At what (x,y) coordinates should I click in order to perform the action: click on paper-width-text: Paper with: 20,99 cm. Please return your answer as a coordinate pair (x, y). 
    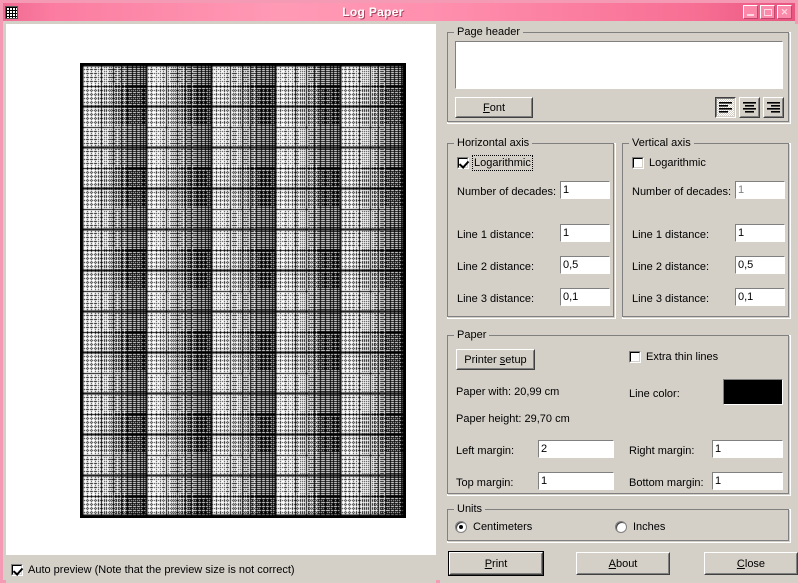
    Looking at the image, I should click on (508, 392).